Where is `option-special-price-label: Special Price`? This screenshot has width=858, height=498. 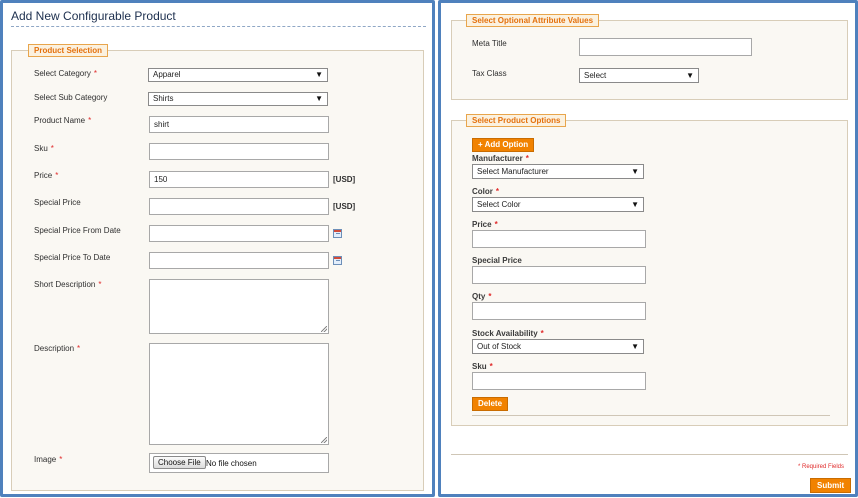
option-special-price-label: Special Price is located at coordinates (497, 260).